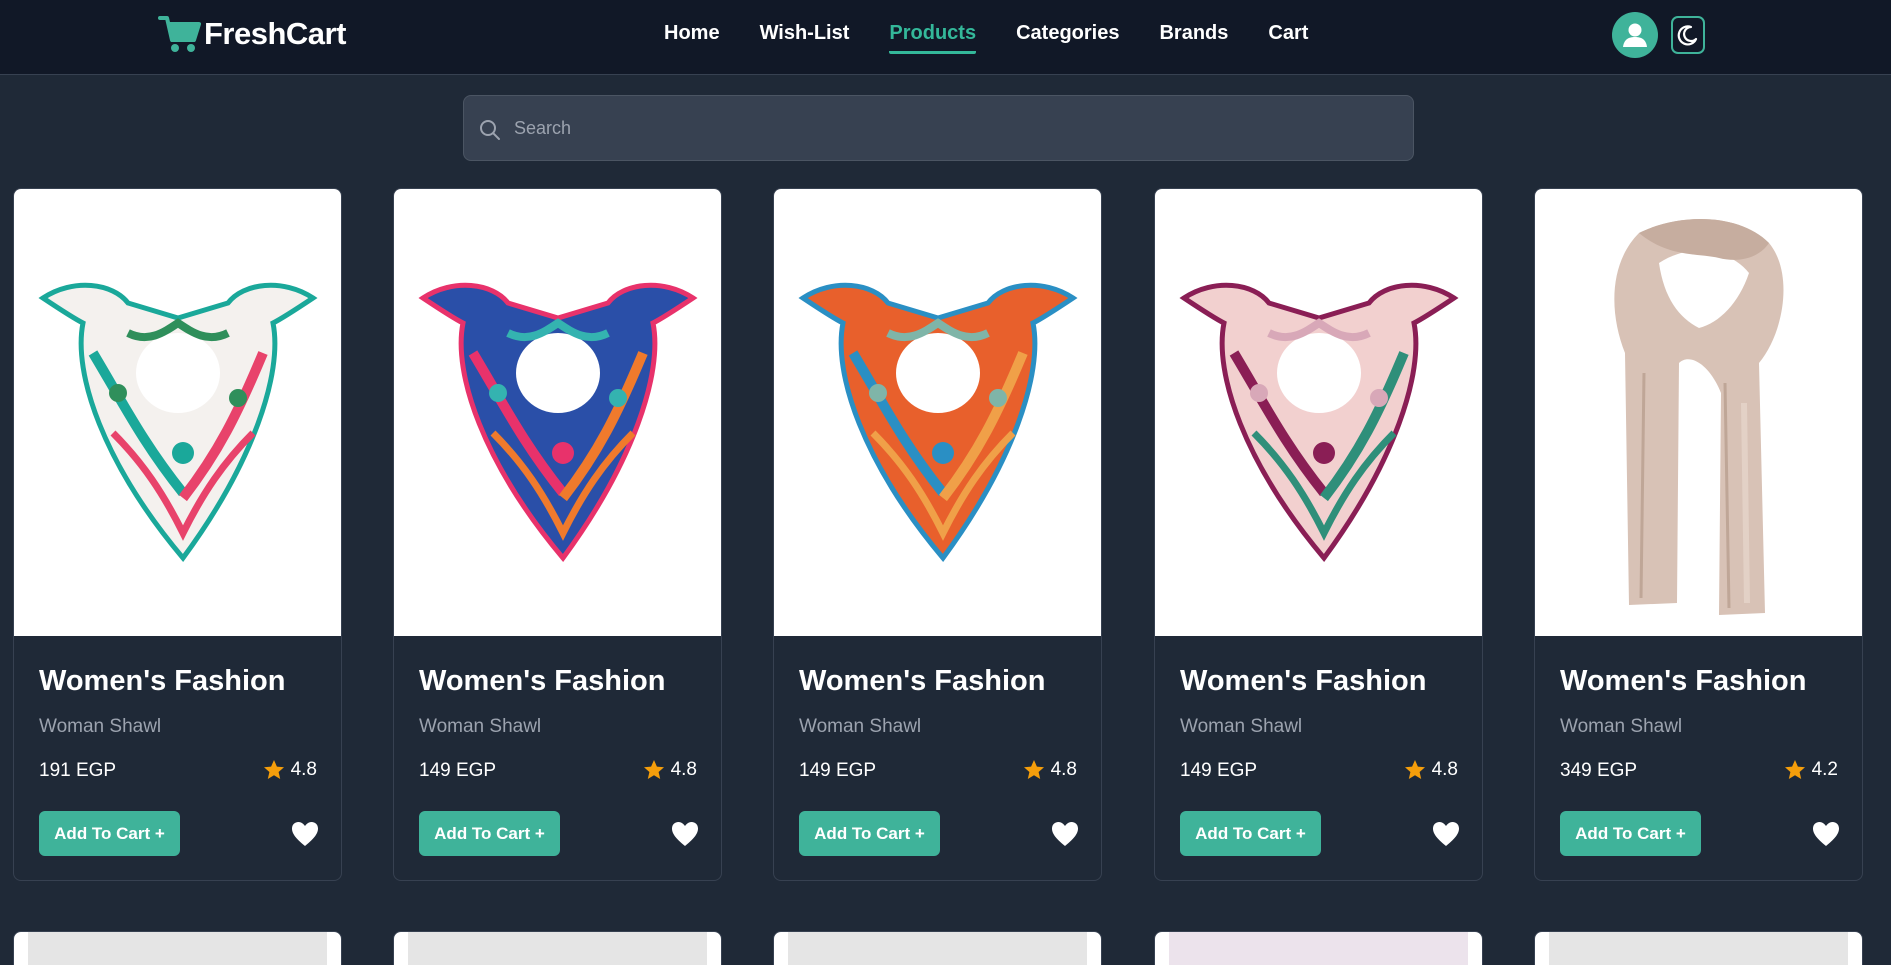  Describe the element at coordinates (1193, 38) in the screenshot. I see `nav-brands: Brands` at that location.